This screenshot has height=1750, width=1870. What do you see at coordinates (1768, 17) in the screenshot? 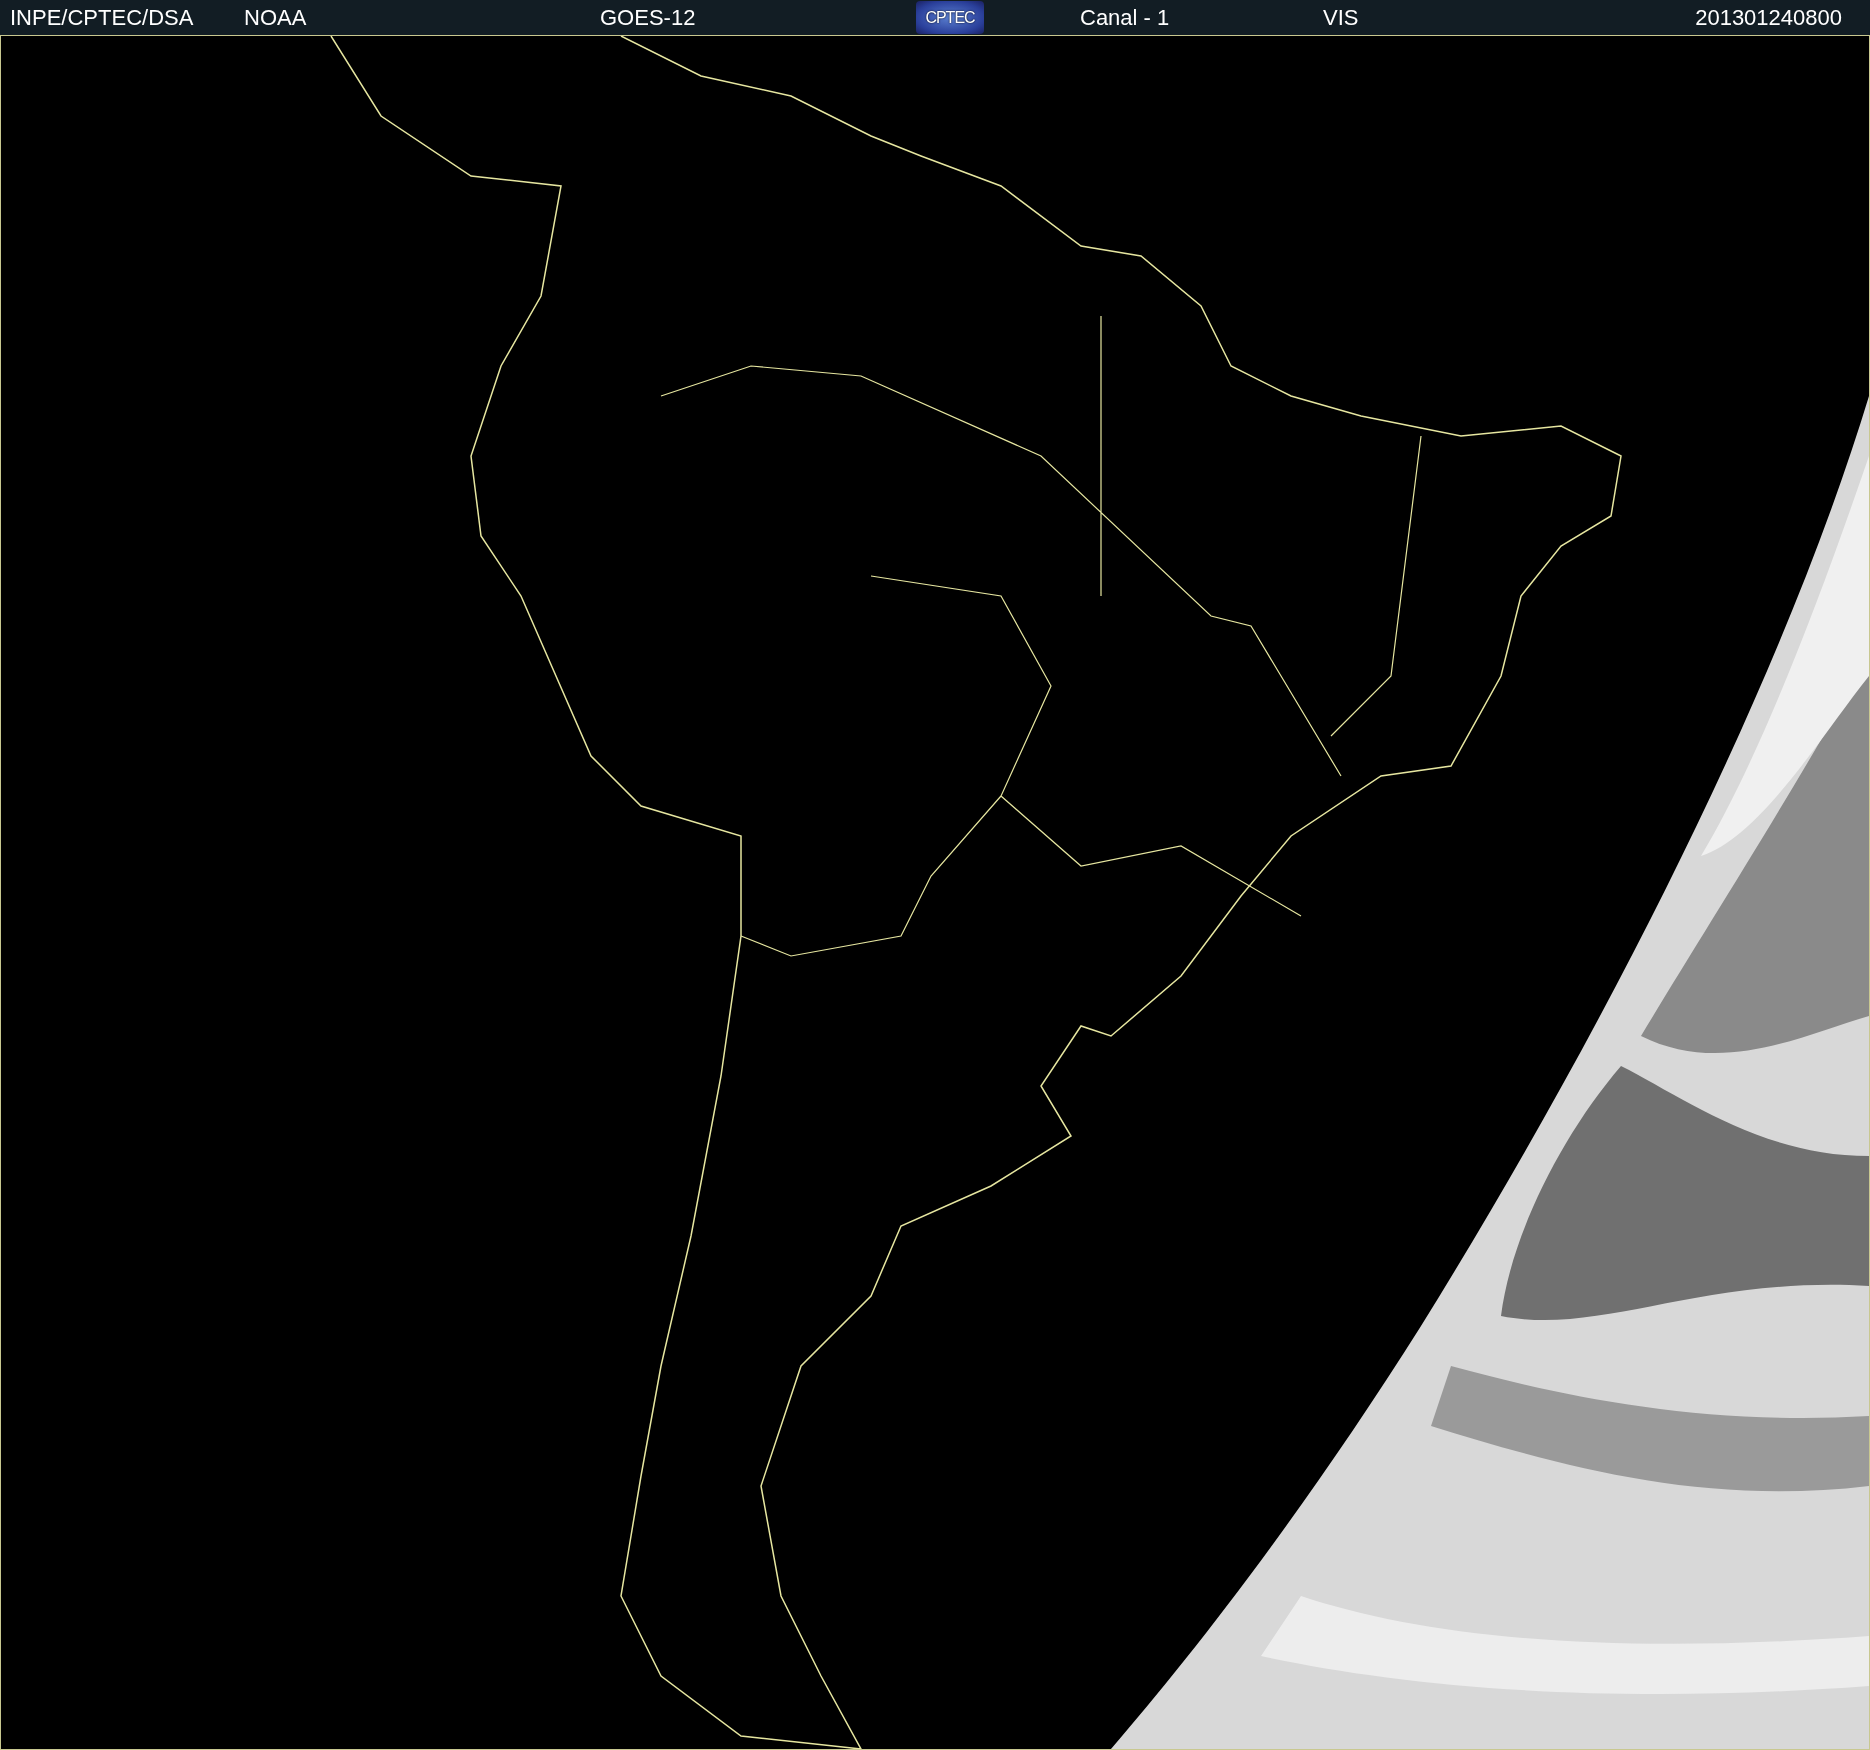
I see `header-label: 201301240800` at bounding box center [1768, 17].